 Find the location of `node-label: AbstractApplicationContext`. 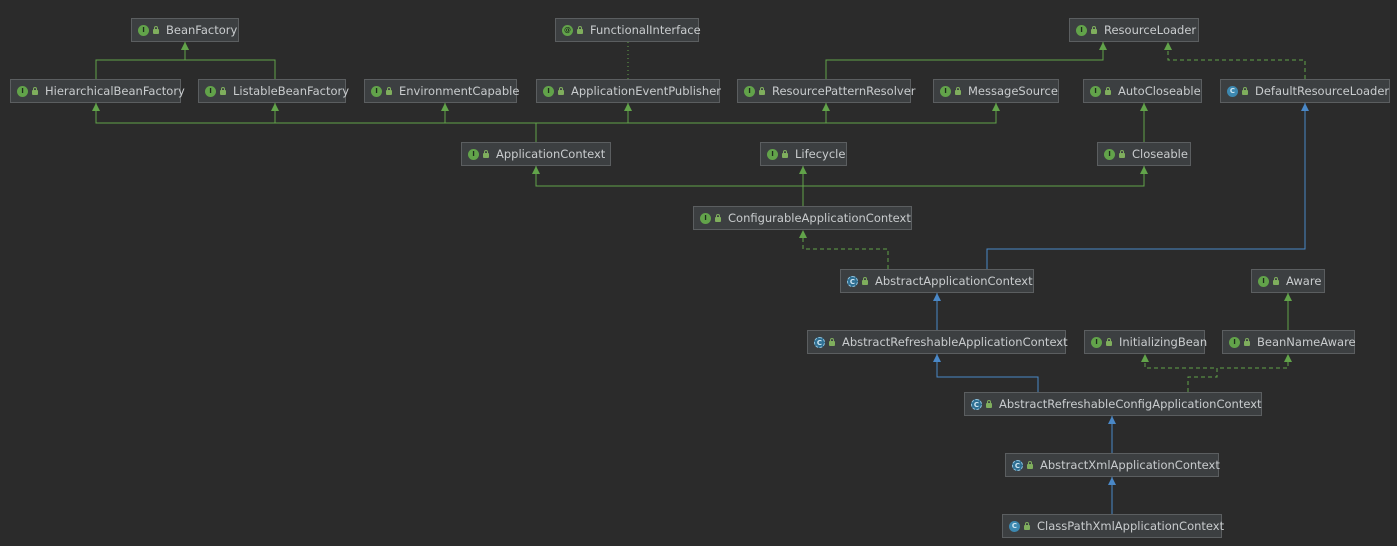

node-label: AbstractApplicationContext is located at coordinates (954, 281).